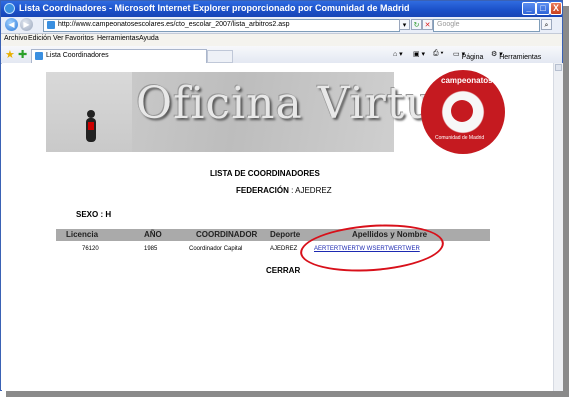  I want to click on print-icon: ⎙ ▾, so click(438, 54).